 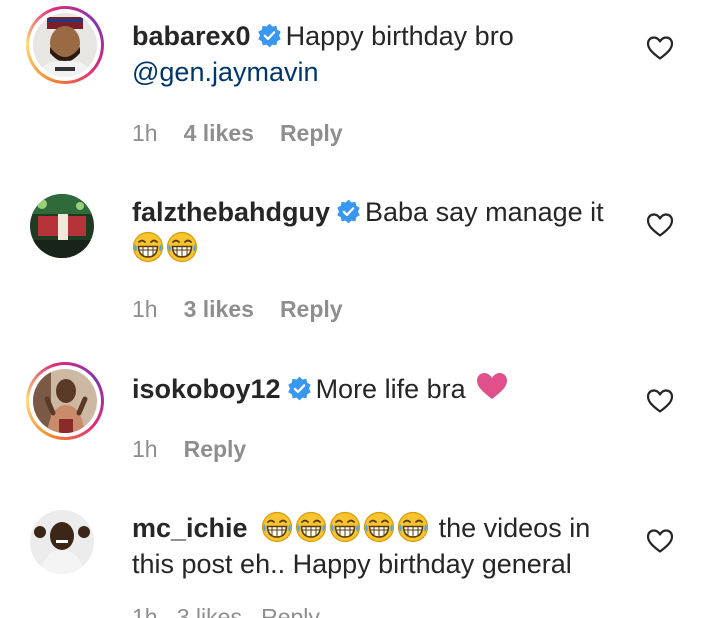 What do you see at coordinates (390, 389) in the screenshot?
I see `comment-text: More life bra` at bounding box center [390, 389].